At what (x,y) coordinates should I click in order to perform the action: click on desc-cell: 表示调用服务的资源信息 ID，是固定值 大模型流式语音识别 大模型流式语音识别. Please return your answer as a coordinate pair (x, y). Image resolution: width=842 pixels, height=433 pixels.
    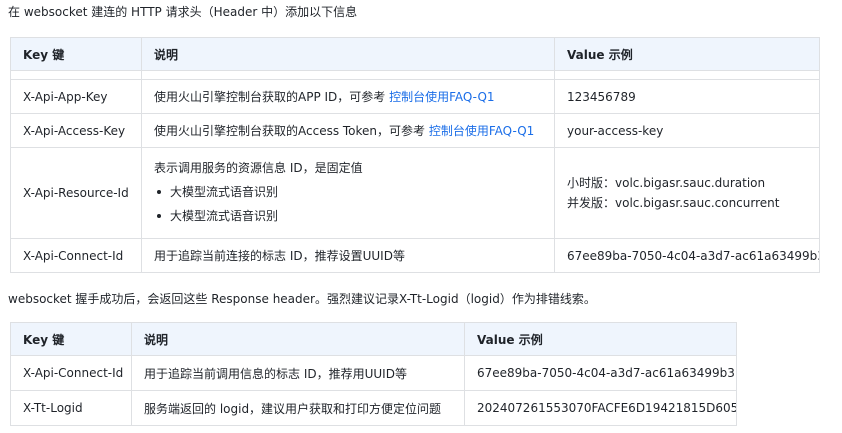
    Looking at the image, I should click on (348, 193).